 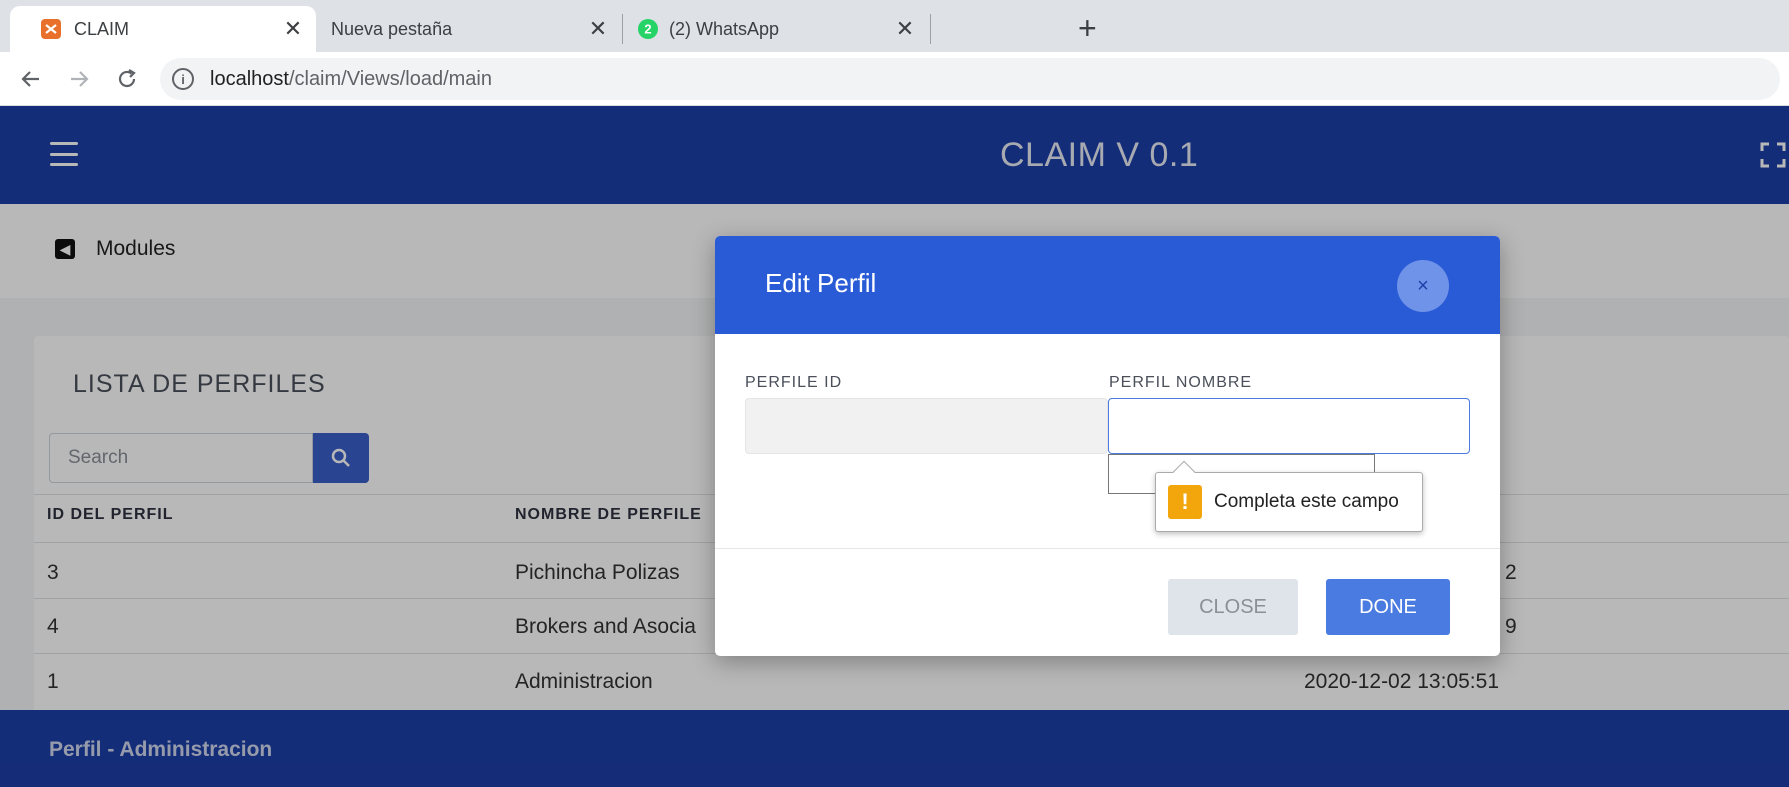 I want to click on whatsapp-icon: 2, so click(x=648, y=29).